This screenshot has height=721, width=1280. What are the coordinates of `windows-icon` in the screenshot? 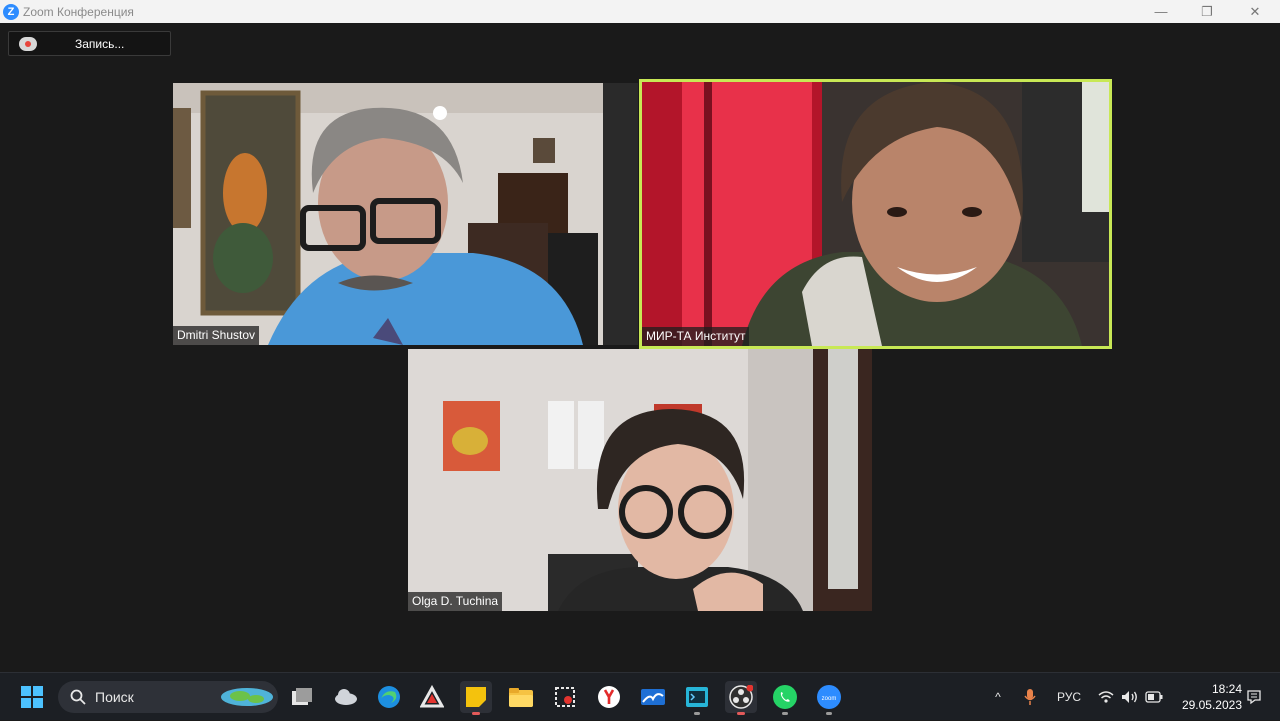 It's located at (32, 697).